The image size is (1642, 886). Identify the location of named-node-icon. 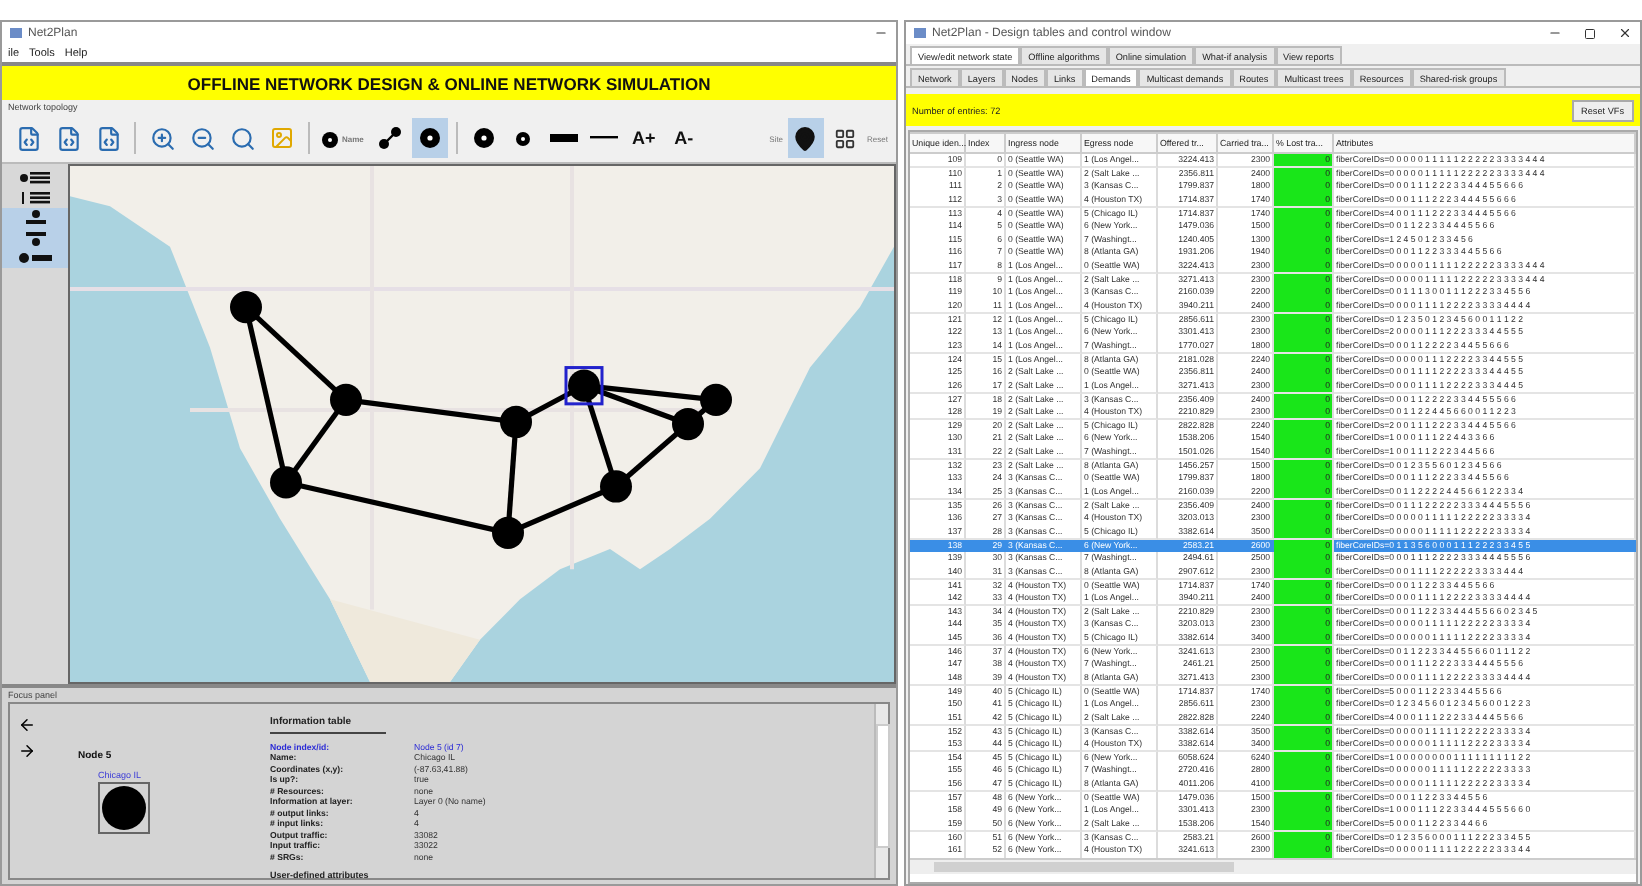
(332, 138).